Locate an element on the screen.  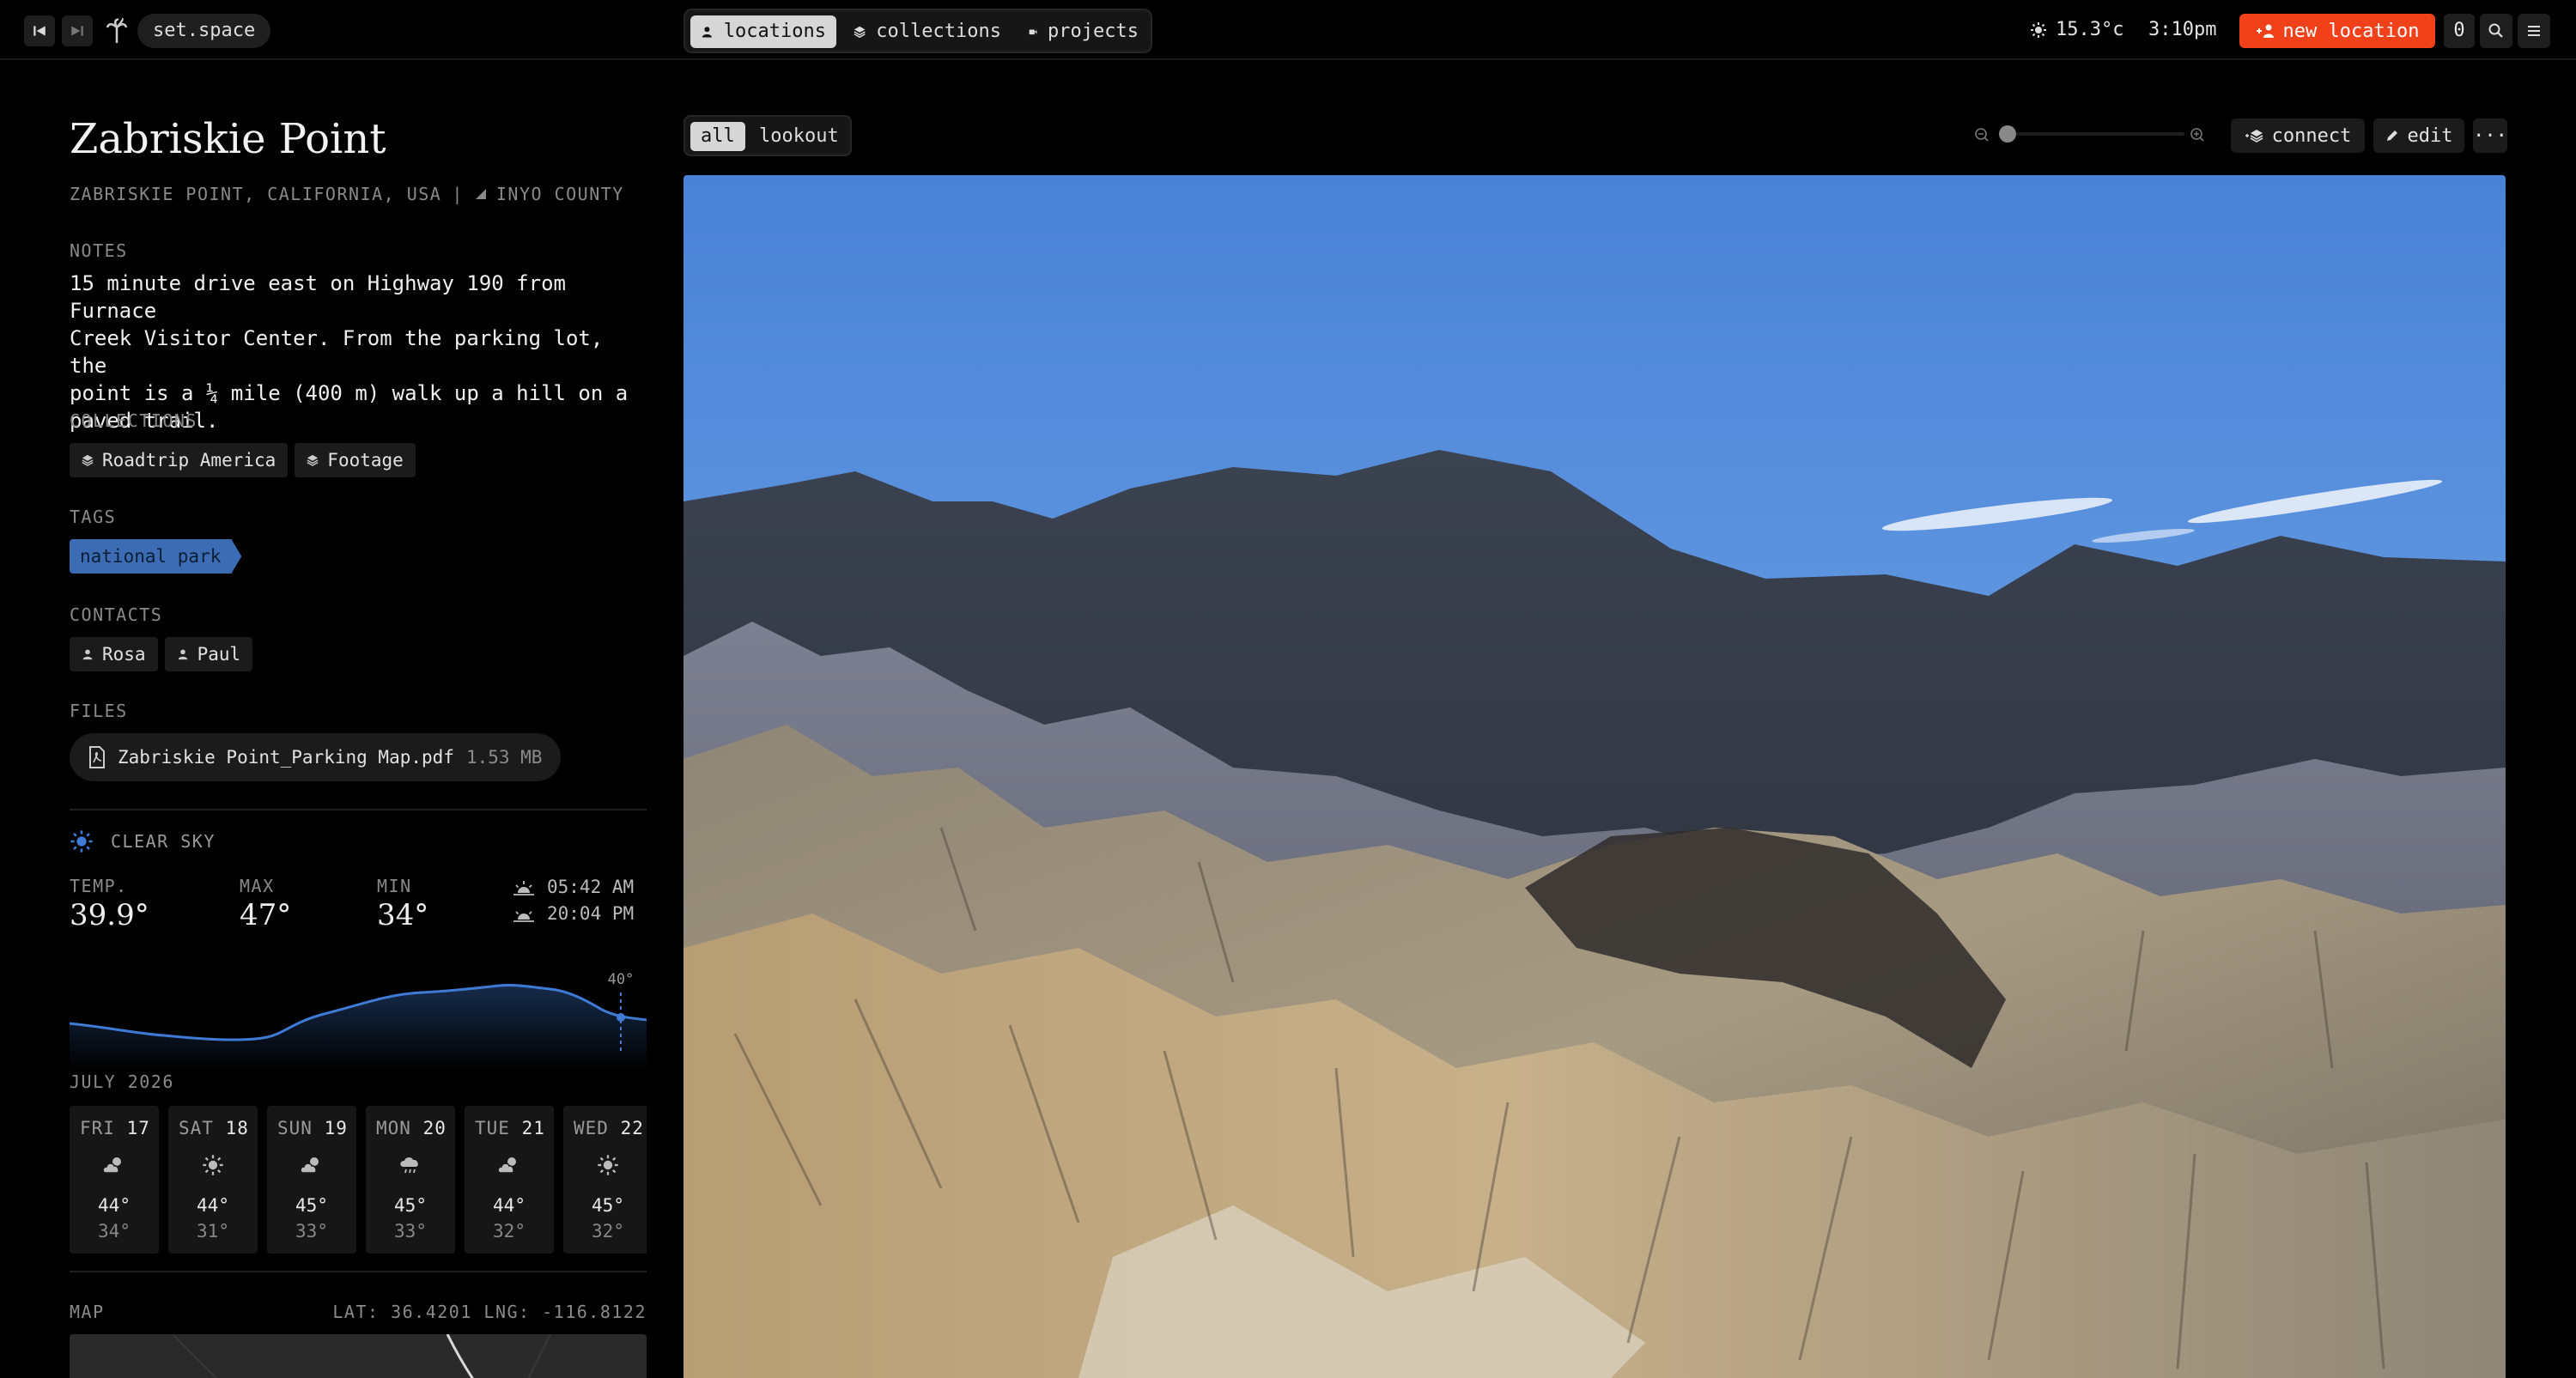
edit-button: edit is located at coordinates (2419, 135).